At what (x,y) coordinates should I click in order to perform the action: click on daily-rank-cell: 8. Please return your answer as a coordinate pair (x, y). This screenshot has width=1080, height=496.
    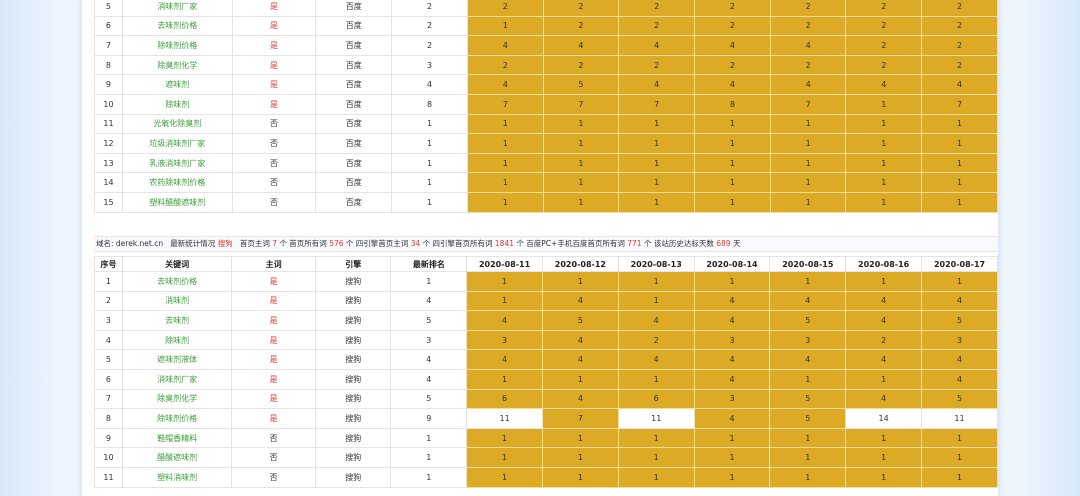
    Looking at the image, I should click on (732, 104).